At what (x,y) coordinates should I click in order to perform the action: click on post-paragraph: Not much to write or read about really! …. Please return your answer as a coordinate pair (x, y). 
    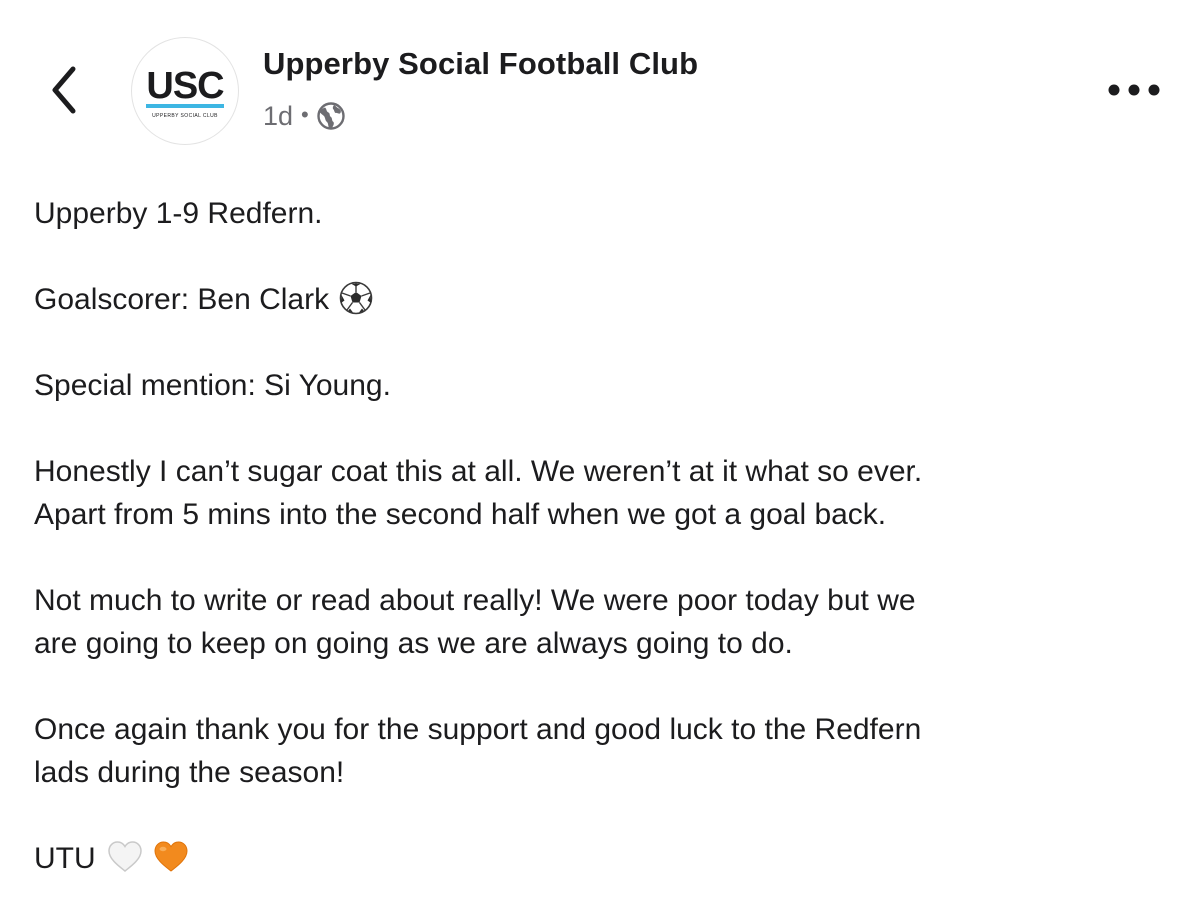
    Looking at the image, I should click on (604, 622).